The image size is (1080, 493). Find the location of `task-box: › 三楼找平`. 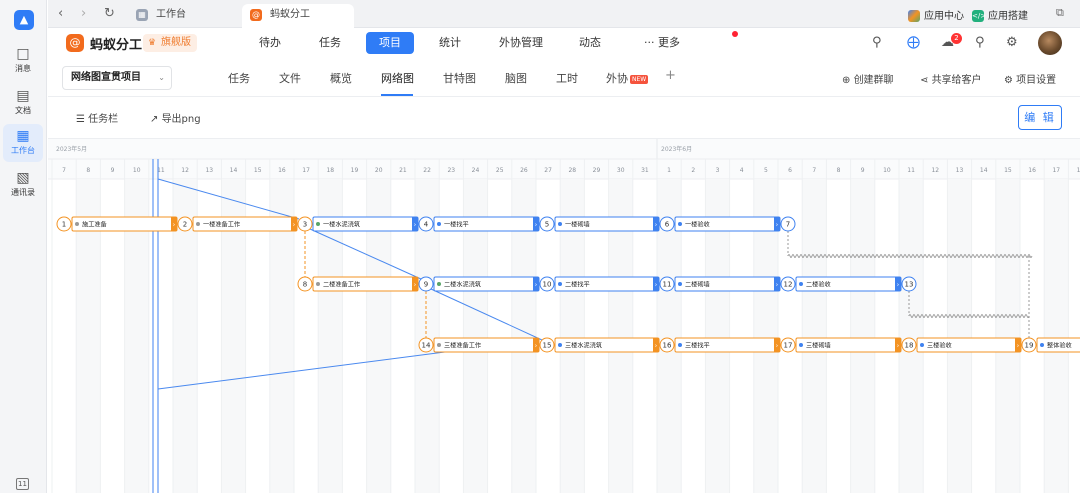

task-box: › 三楼找平 is located at coordinates (727, 345).